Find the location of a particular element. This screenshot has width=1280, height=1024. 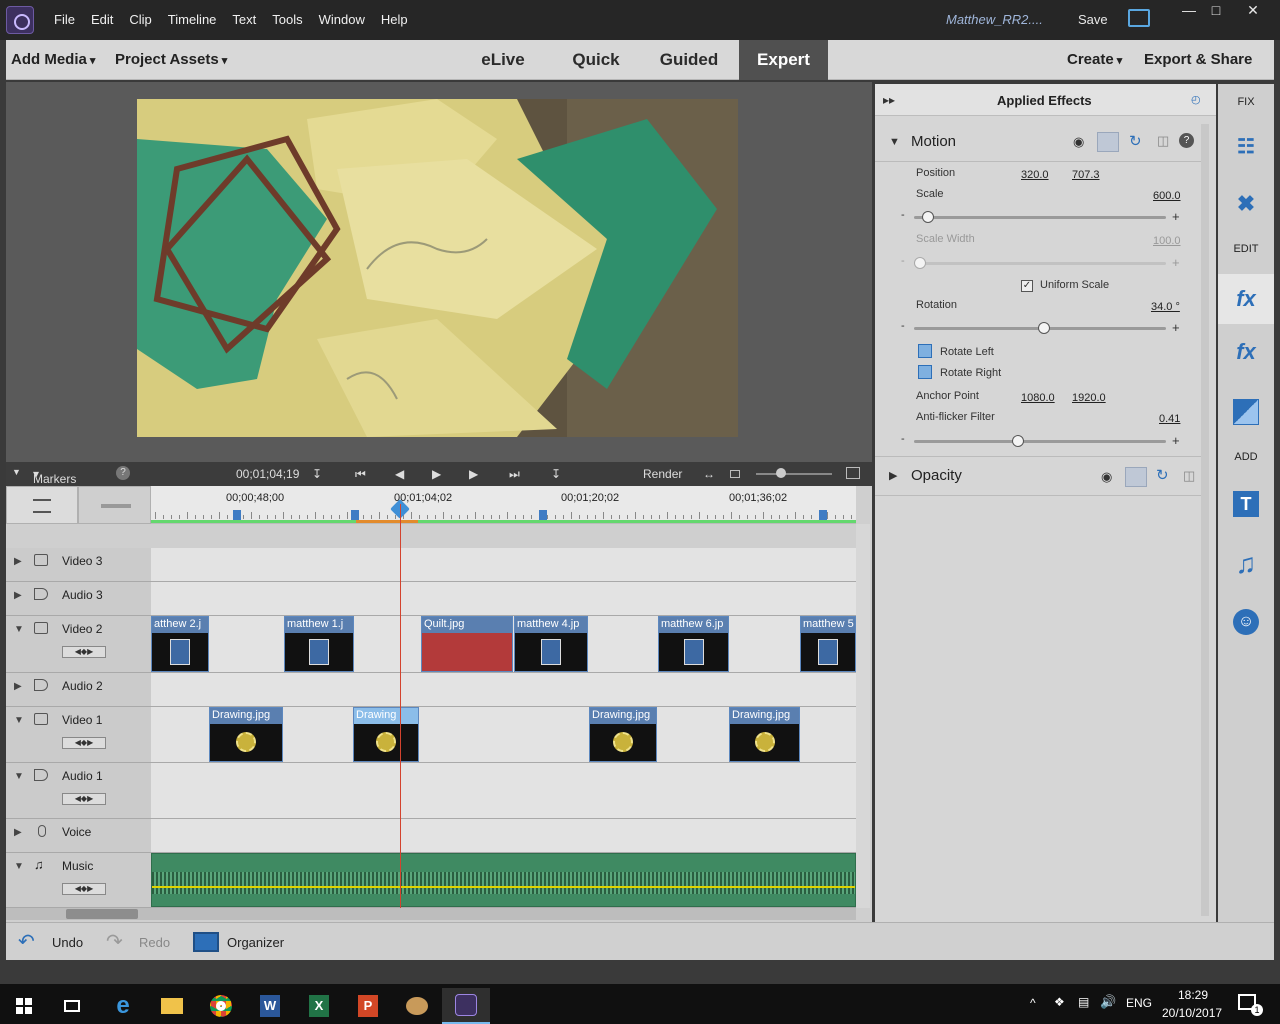

tab-quick: Quick is located at coordinates (596, 60).